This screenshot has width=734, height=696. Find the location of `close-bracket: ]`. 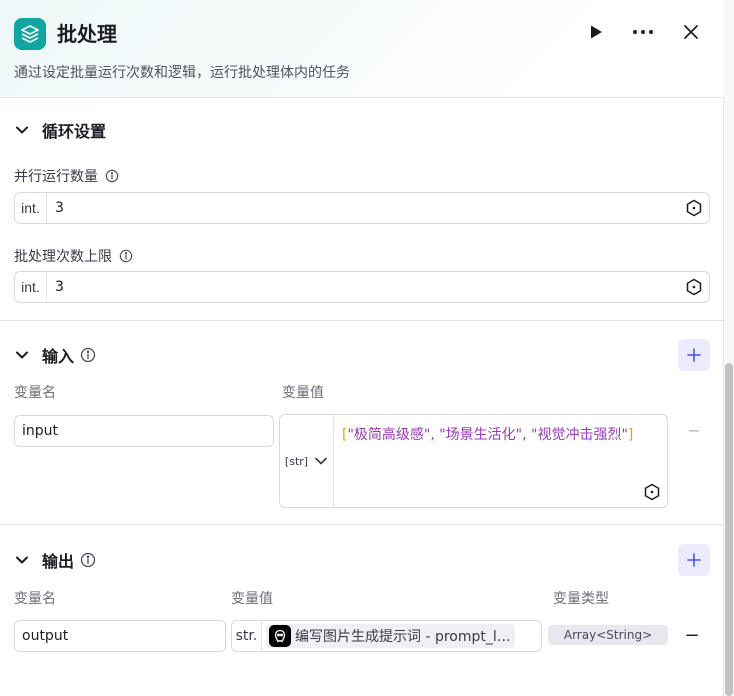

close-bracket: ] is located at coordinates (630, 435).